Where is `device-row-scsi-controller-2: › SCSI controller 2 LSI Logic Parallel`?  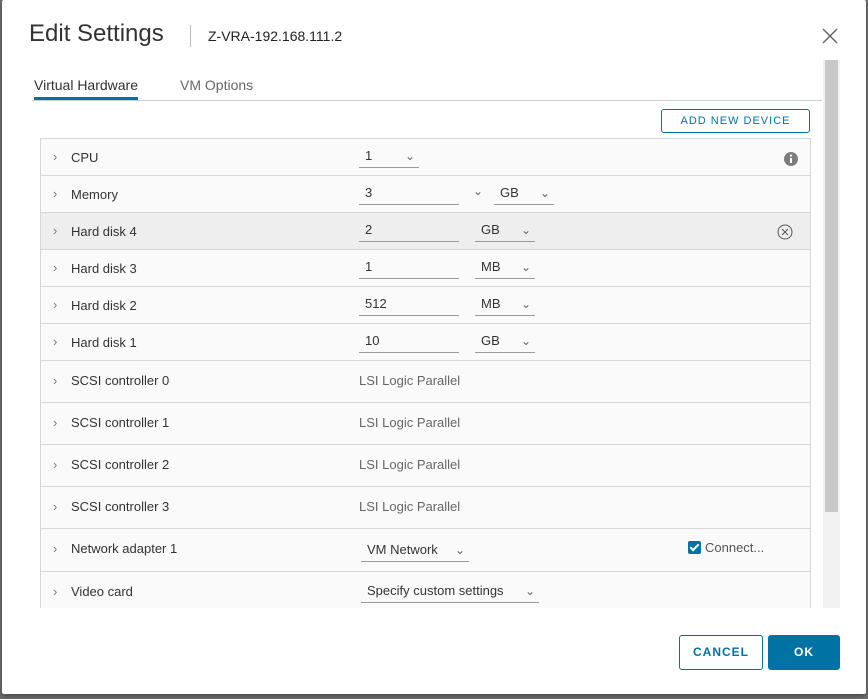
device-row-scsi-controller-2: › SCSI controller 2 LSI Logic Parallel is located at coordinates (425, 466).